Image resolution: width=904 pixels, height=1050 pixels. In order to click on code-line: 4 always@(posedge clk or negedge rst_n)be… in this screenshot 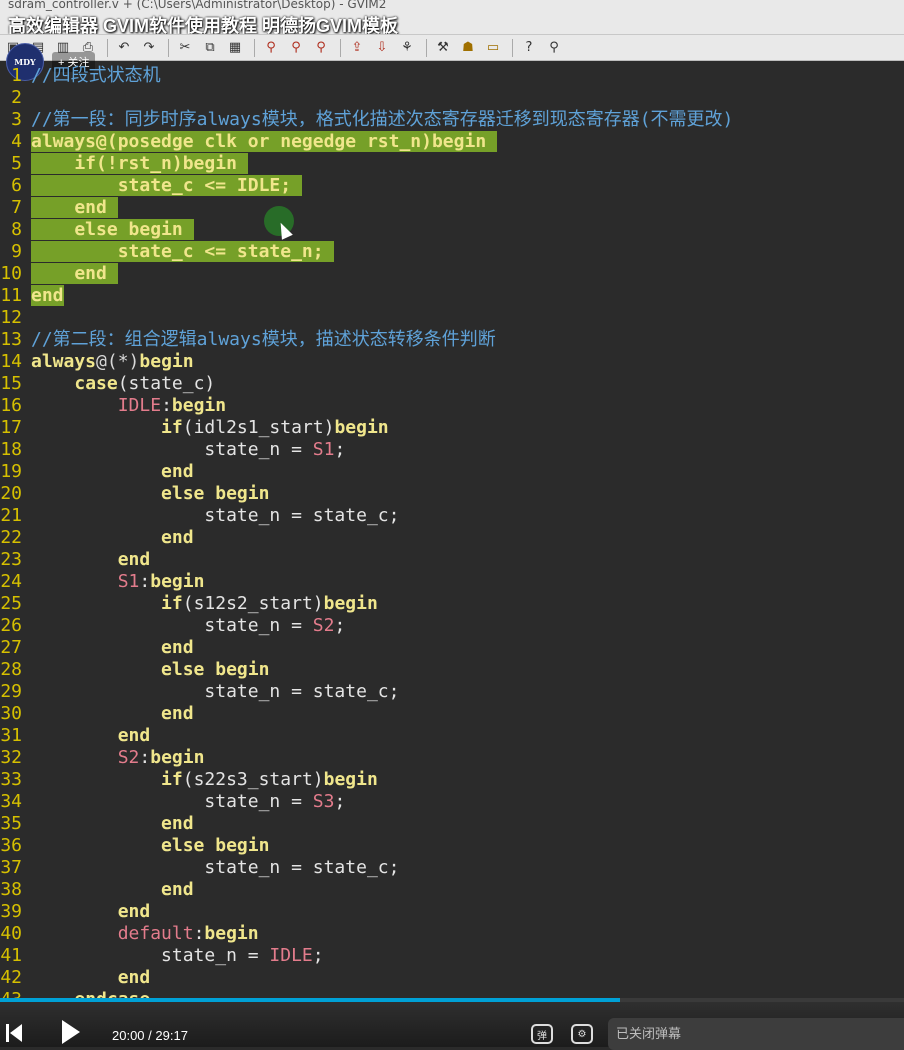, I will do `click(248, 142)`.